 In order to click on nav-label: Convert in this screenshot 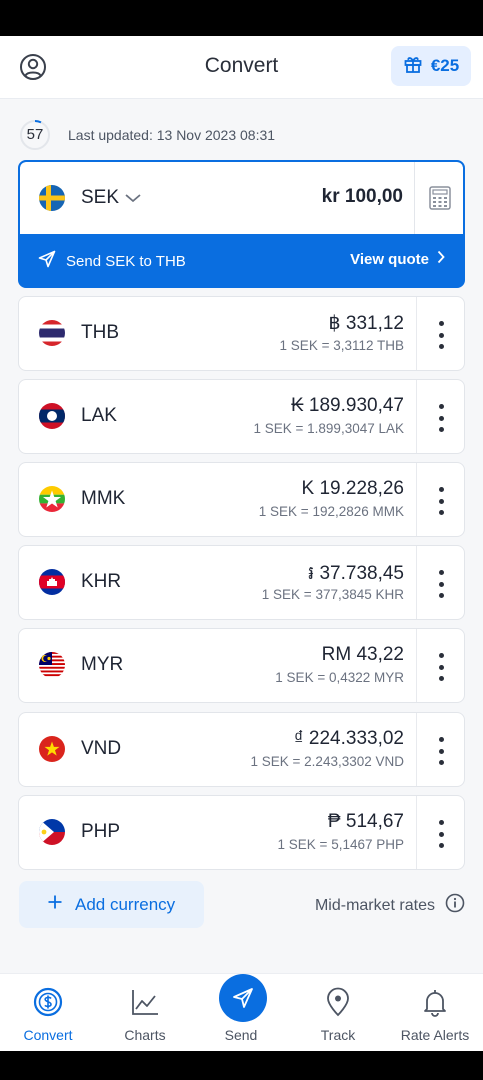, I will do `click(48, 1035)`.